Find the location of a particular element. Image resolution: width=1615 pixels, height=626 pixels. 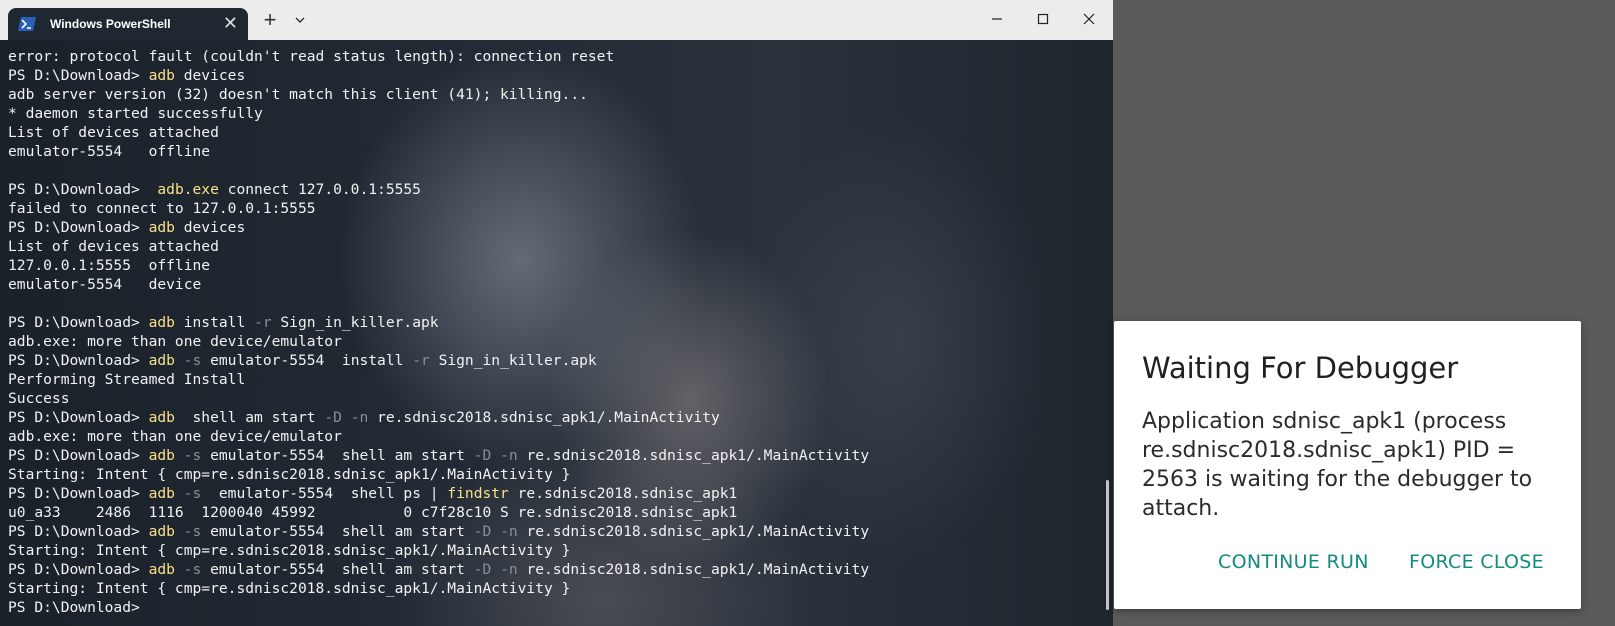

dialog-title: Waiting For Debugger is located at coordinates (1300, 368).